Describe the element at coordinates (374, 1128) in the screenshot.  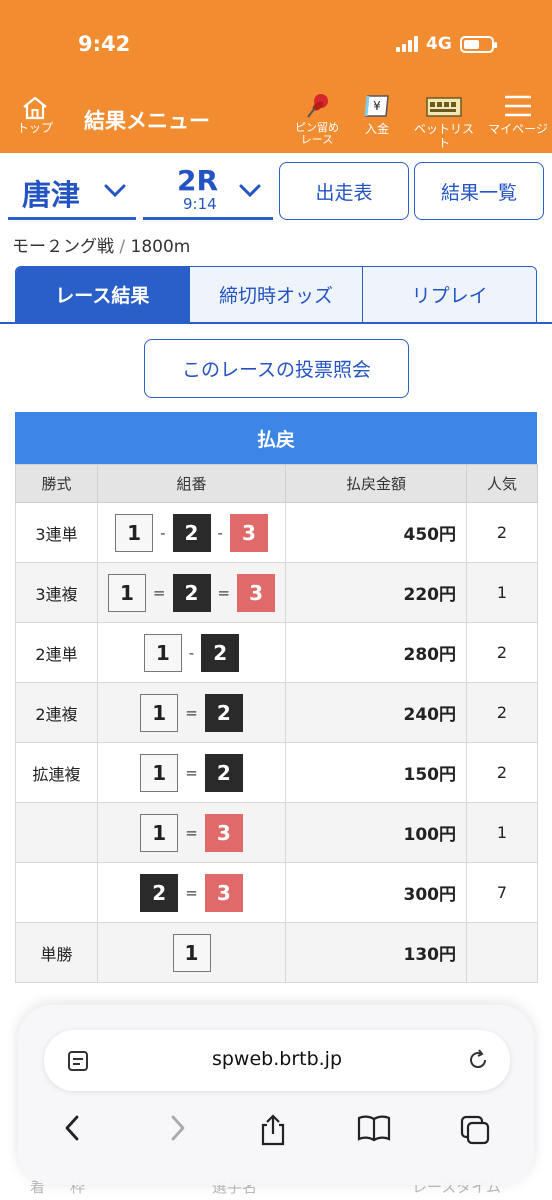
I see `bookmarks-icon` at that location.